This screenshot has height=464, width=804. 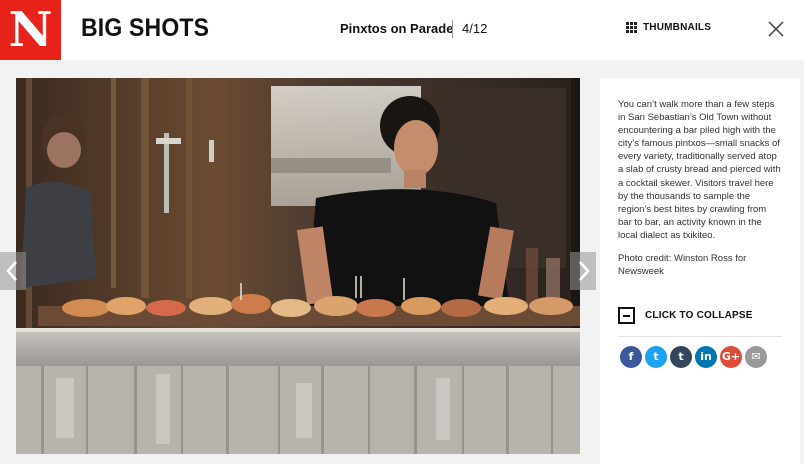 What do you see at coordinates (693, 357) in the screenshot?
I see `share-buttons: f t t in G+ ✉` at bounding box center [693, 357].